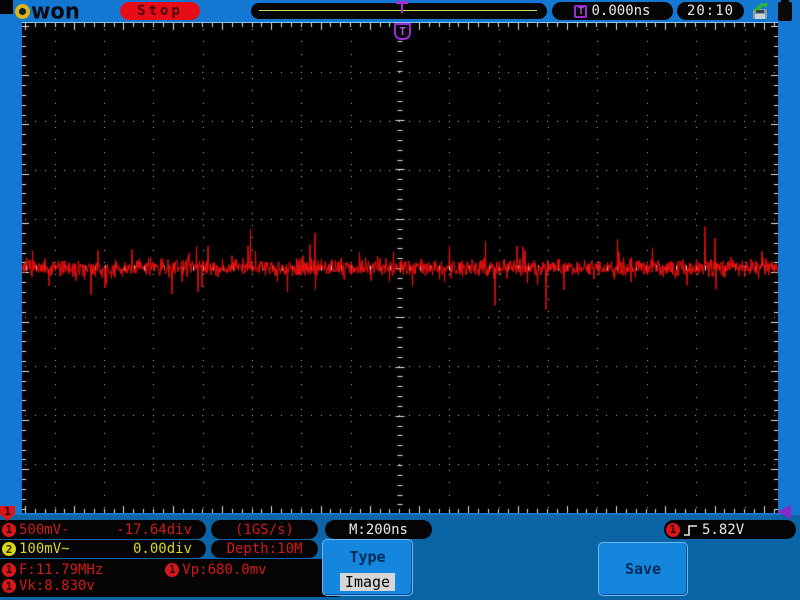 Image resolution: width=800 pixels, height=600 pixels. I want to click on ch1-position: -17.64div, so click(154, 529).